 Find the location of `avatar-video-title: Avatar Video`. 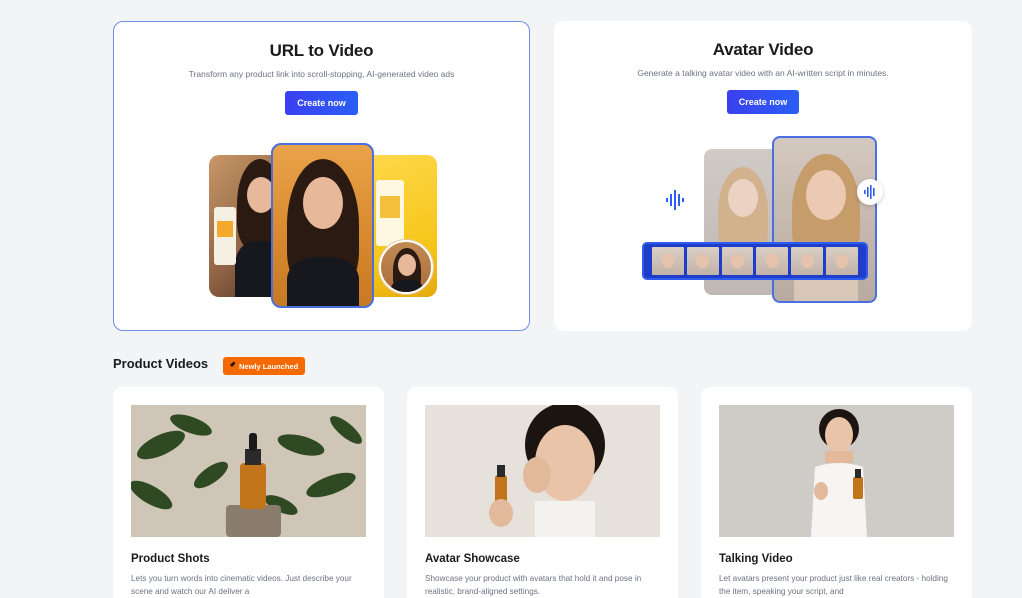

avatar-video-title: Avatar Video is located at coordinates (763, 49).